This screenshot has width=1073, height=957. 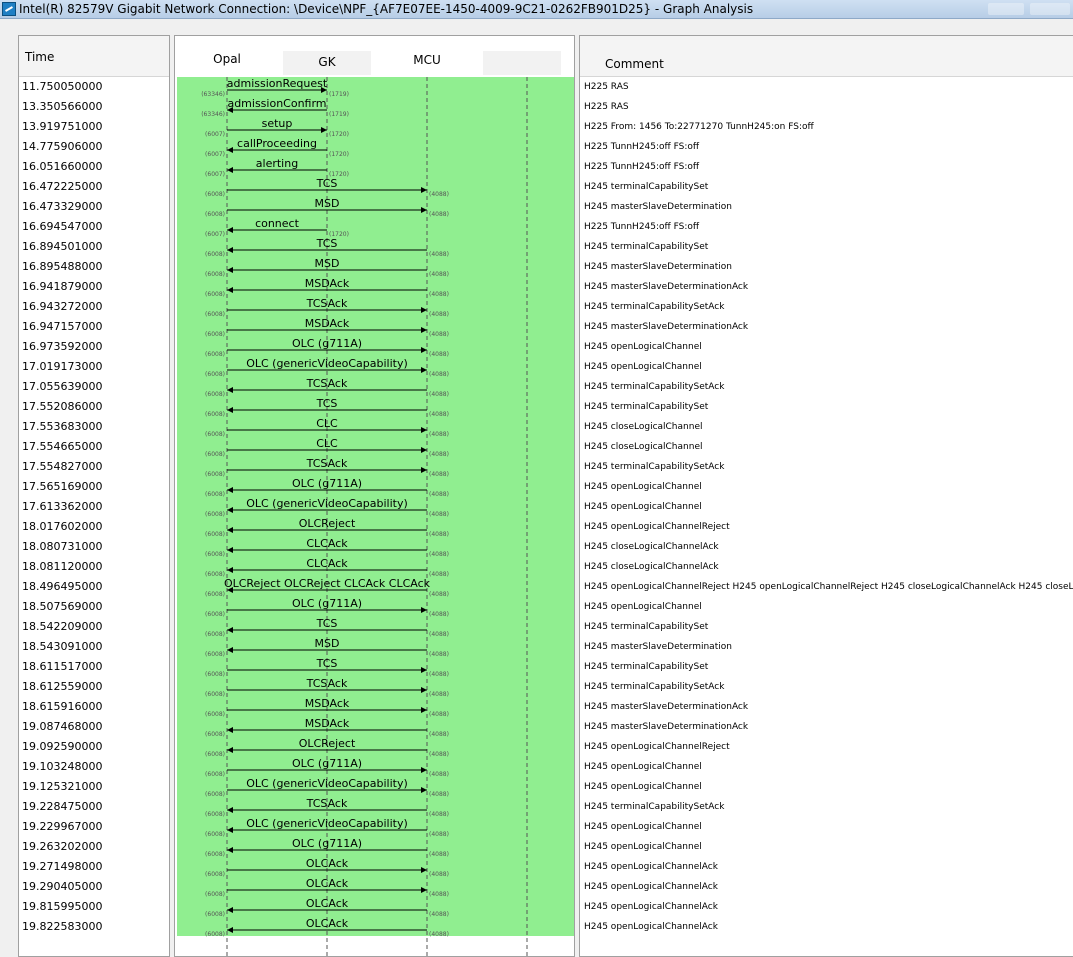 What do you see at coordinates (62, 827) in the screenshot?
I see `time-cell: 19.229967000` at bounding box center [62, 827].